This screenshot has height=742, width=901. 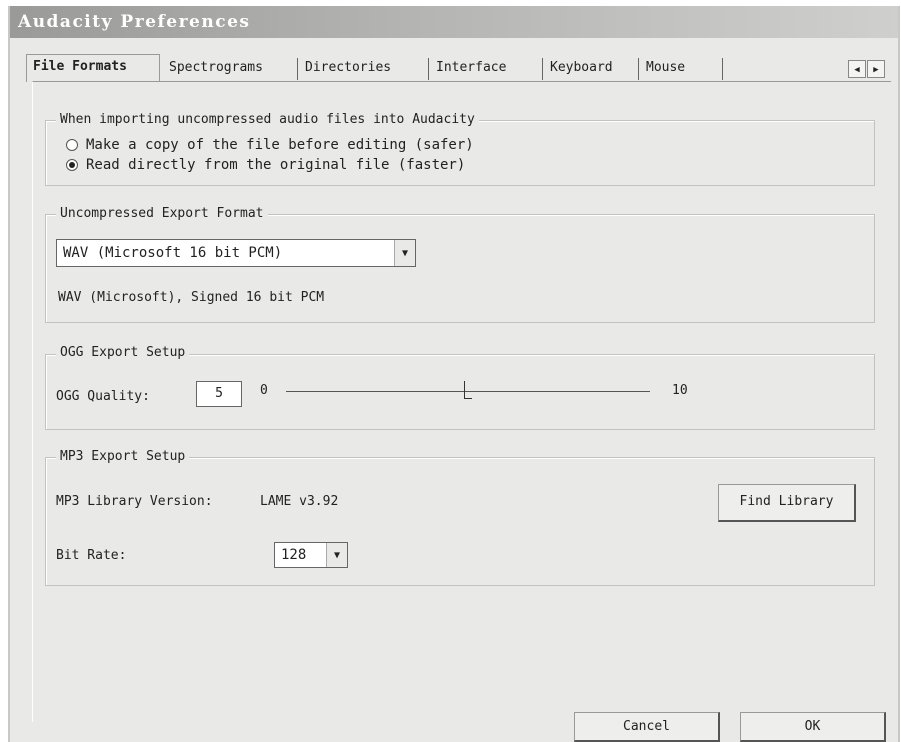 What do you see at coordinates (647, 727) in the screenshot?
I see `cancel-button: Cancel` at bounding box center [647, 727].